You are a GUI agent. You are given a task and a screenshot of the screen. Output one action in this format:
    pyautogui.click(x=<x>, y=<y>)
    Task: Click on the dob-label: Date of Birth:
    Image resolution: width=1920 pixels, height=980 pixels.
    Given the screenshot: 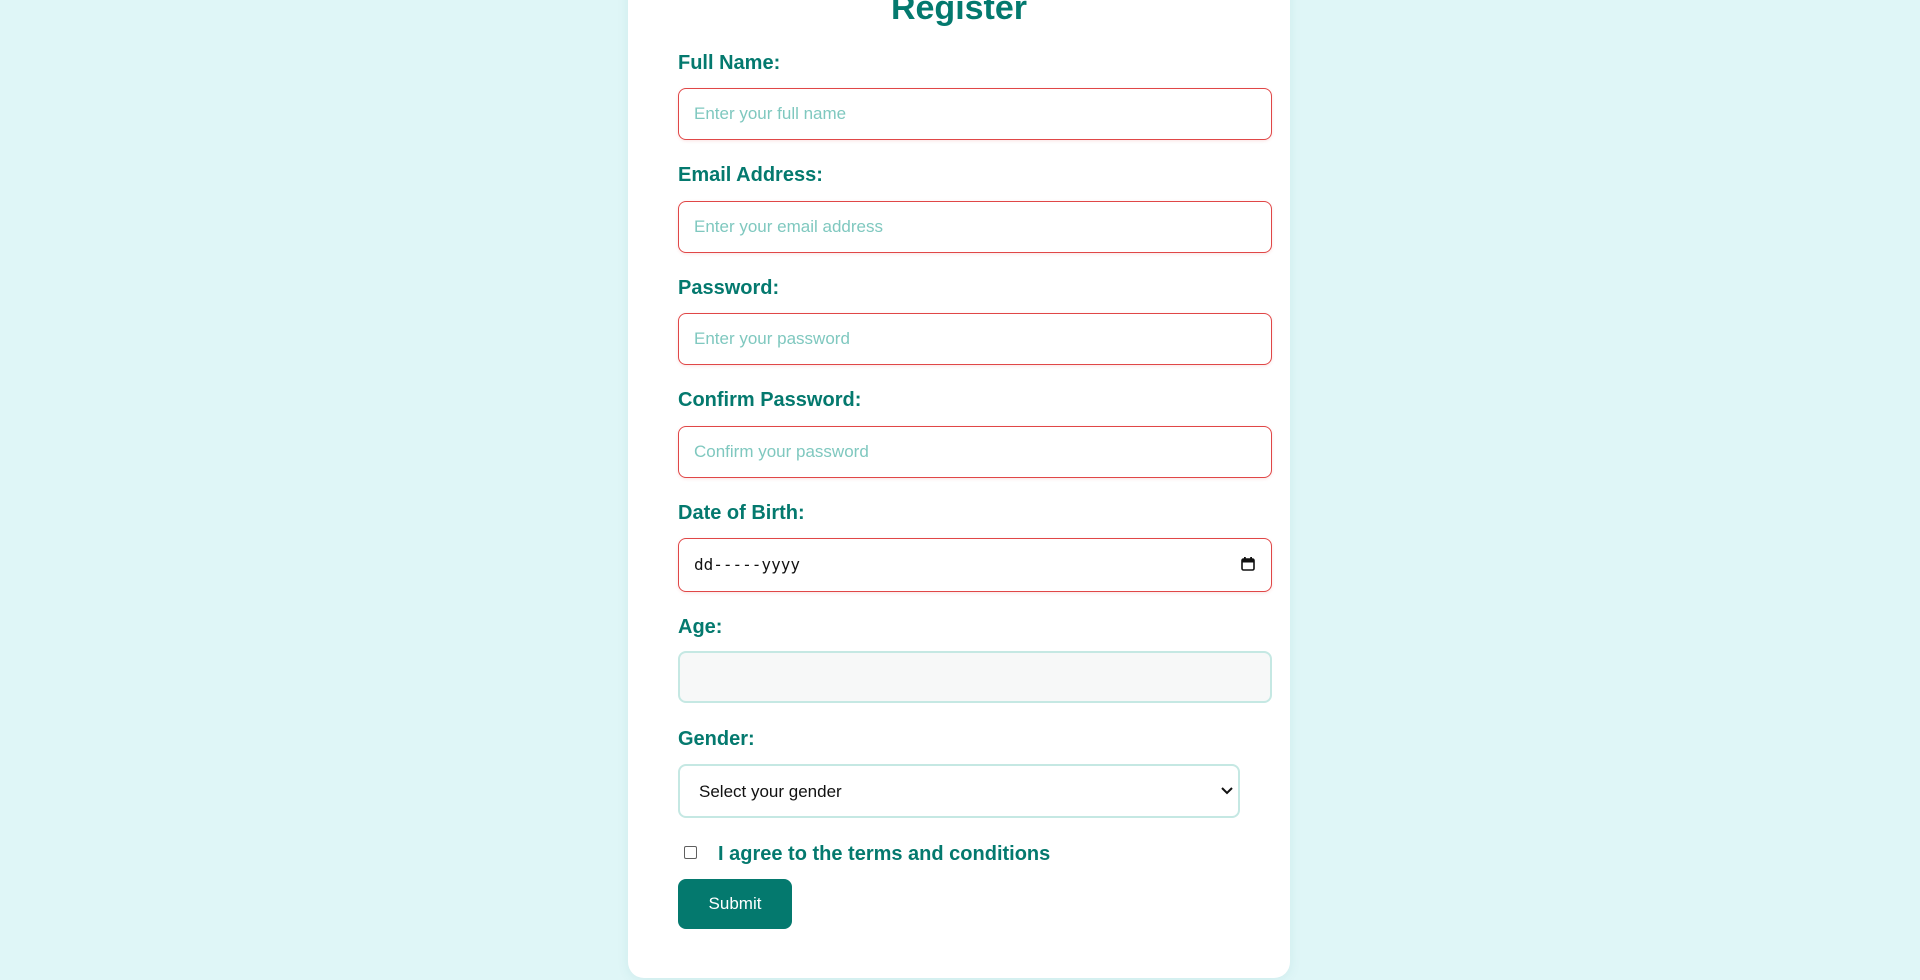 What is the action you would take?
    pyautogui.click(x=741, y=513)
    